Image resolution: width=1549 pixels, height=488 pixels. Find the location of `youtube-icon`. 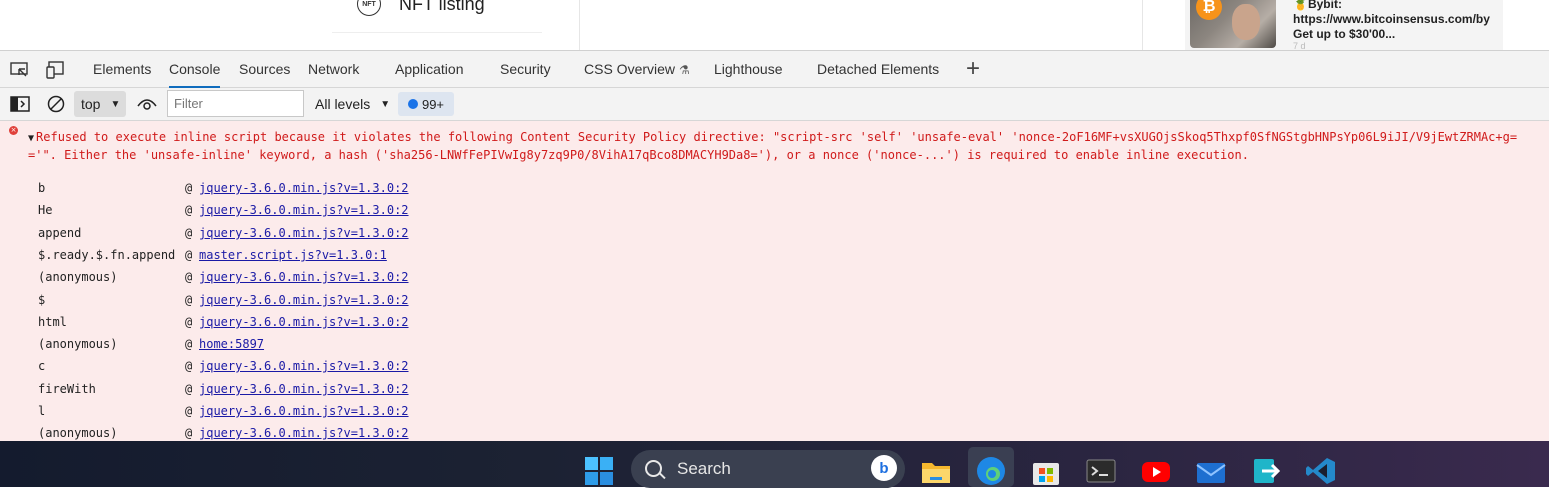

youtube-icon is located at coordinates (1156, 471).